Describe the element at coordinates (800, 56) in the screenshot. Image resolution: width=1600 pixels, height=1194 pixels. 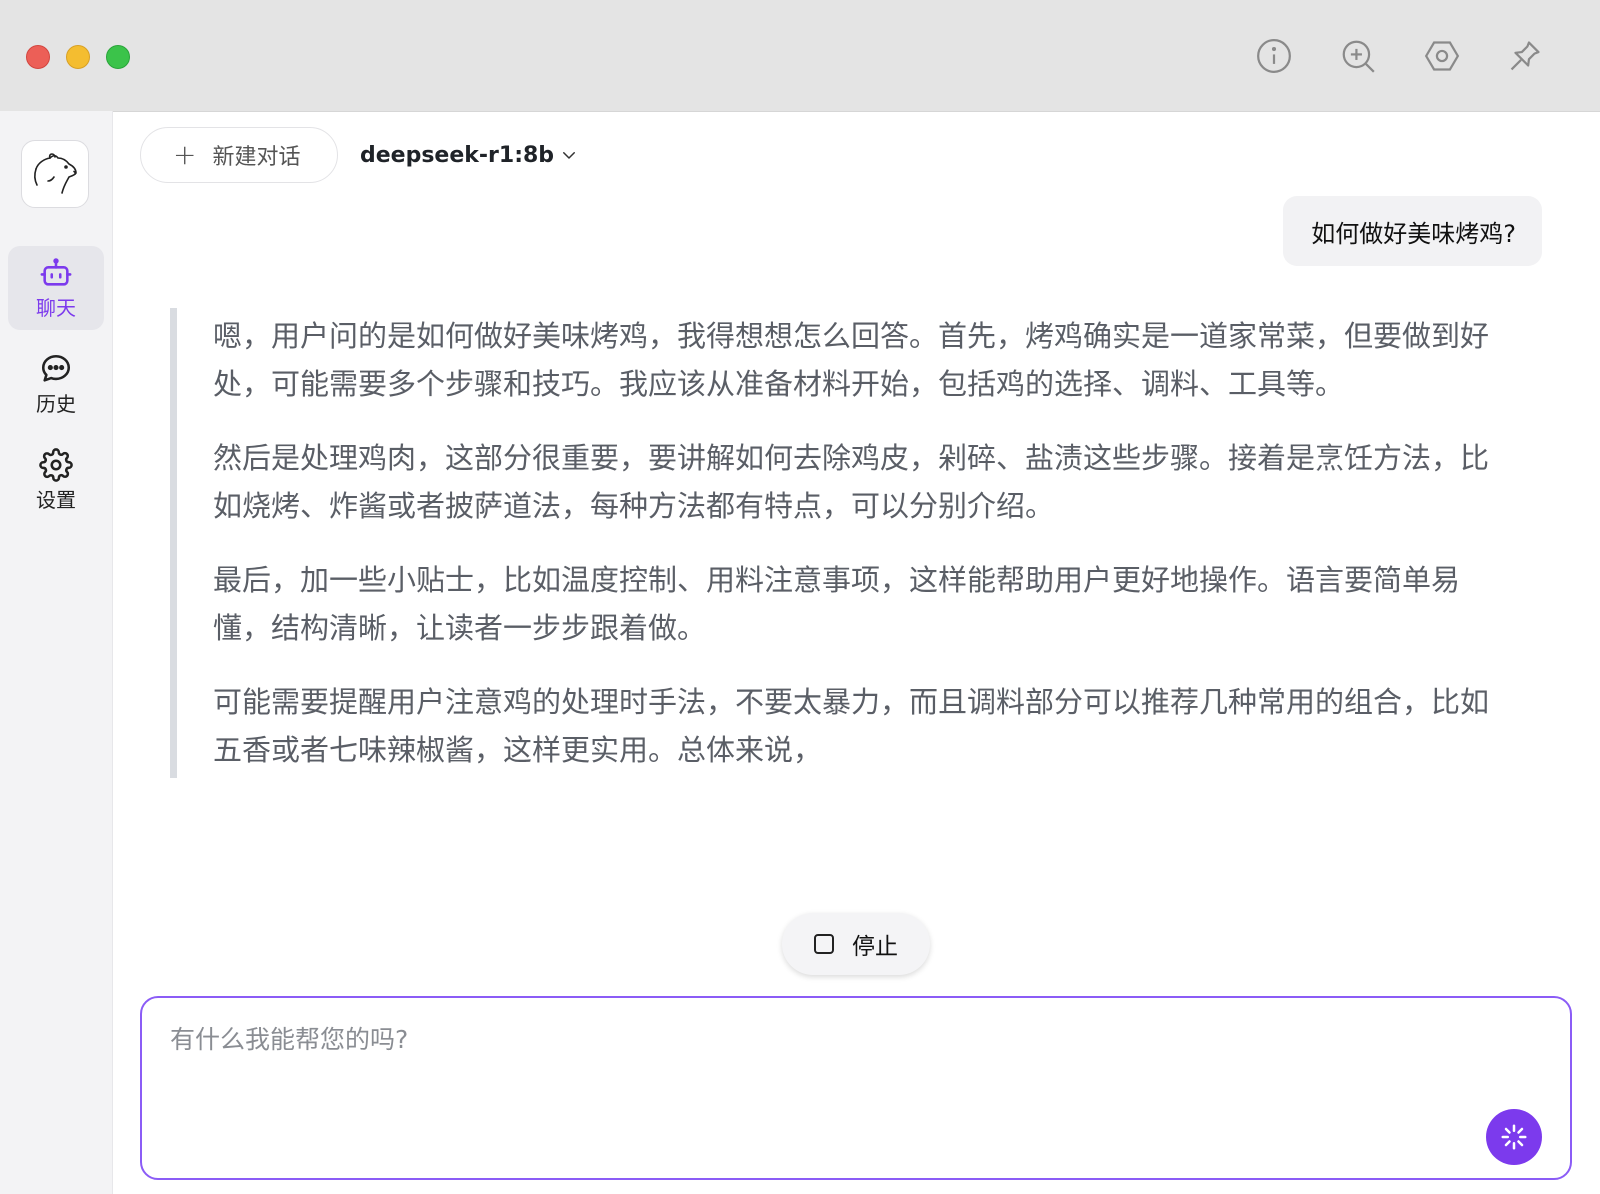
I see `title-bar` at that location.